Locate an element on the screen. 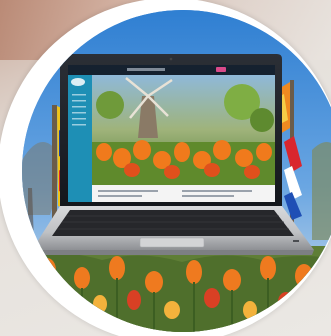 The height and width of the screenshot is (336, 331). tree-right is located at coordinates (321, 191).